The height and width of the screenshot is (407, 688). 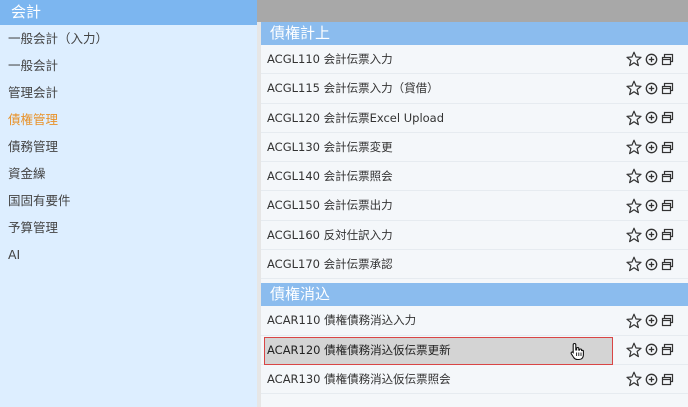 I want to click on menu-row: ACGL140 会計伝票照会, so click(x=474, y=177).